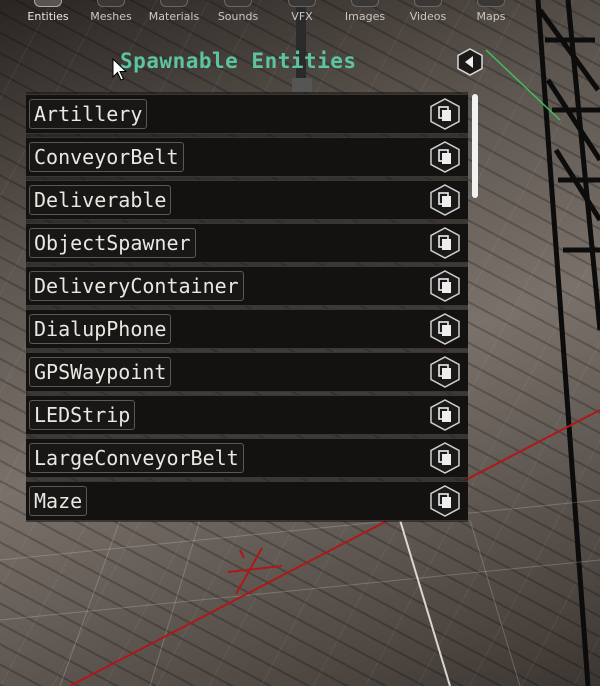  I want to click on mouse-cursor-icon, so click(120, 69).